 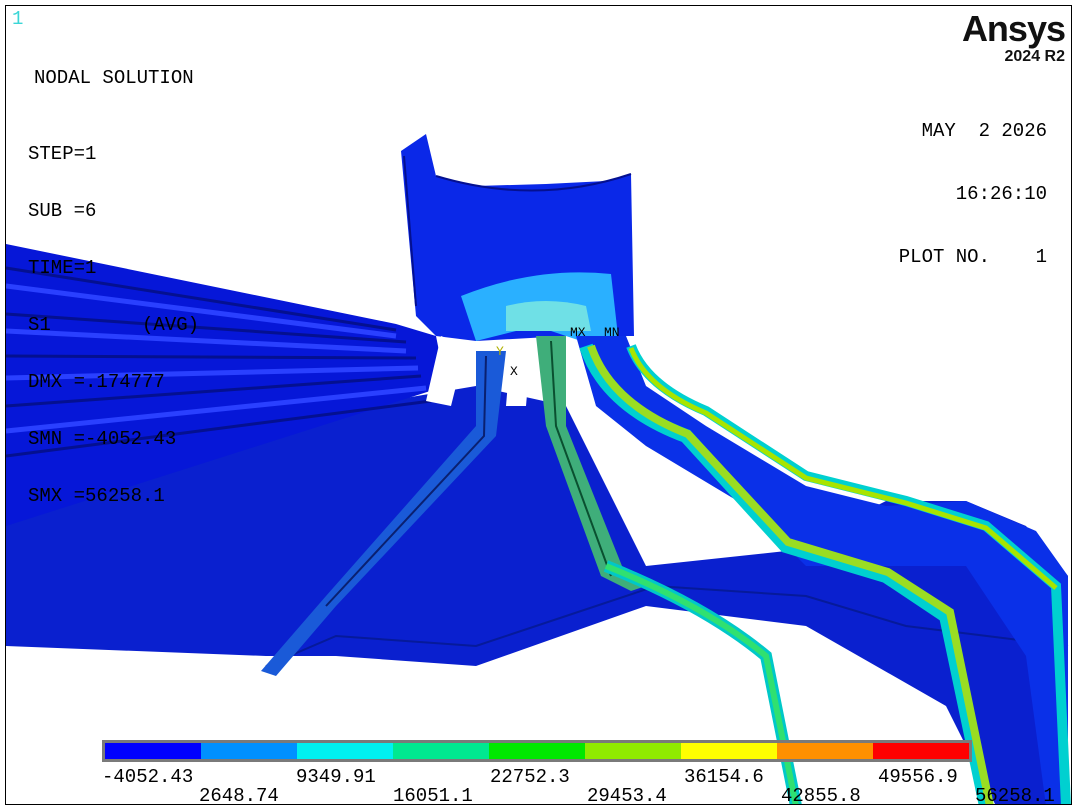 I want to click on plot-date: MAY 2 2026, so click(x=984, y=131).